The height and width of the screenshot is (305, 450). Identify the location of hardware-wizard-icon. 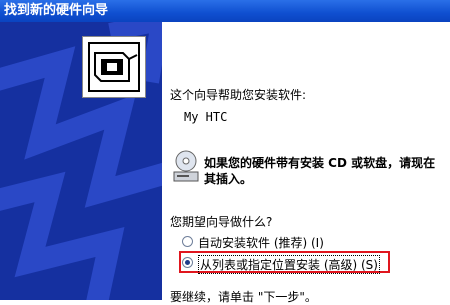
(114, 67).